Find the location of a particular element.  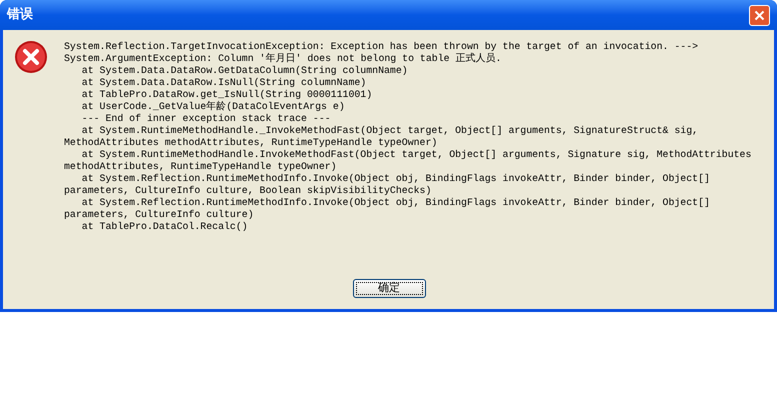

error-message-line: System.ArgumentException: Column '年月日' does not belong to table 正式人员. is located at coordinates (283, 59).